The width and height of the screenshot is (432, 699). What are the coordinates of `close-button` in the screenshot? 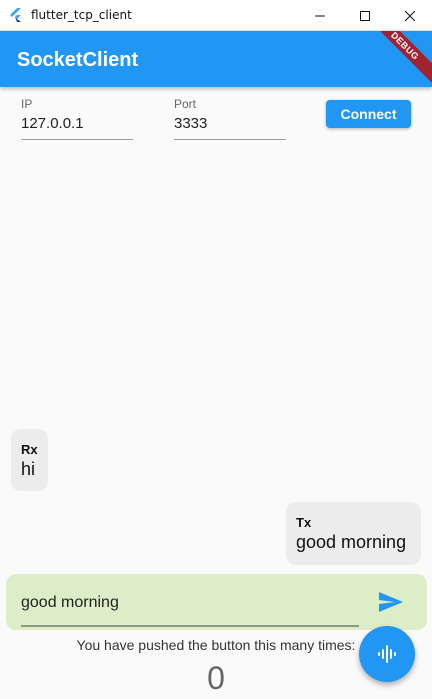 It's located at (409, 15).